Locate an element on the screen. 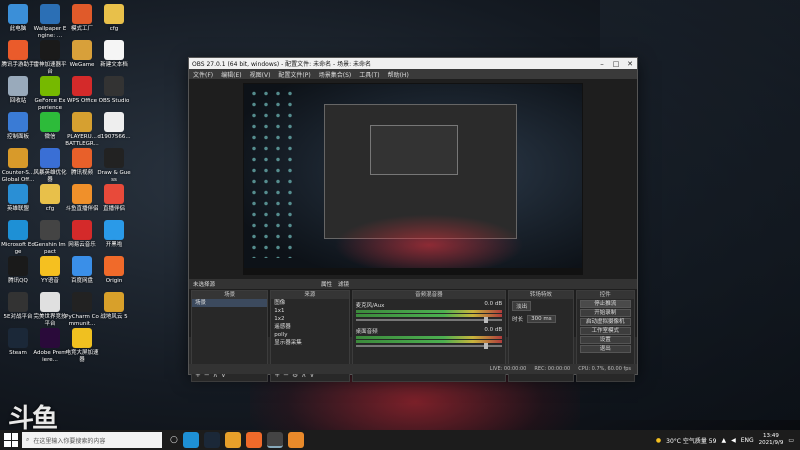 The image size is (800, 450). transitions-dock-title: 转场特效 is located at coordinates (541, 295).